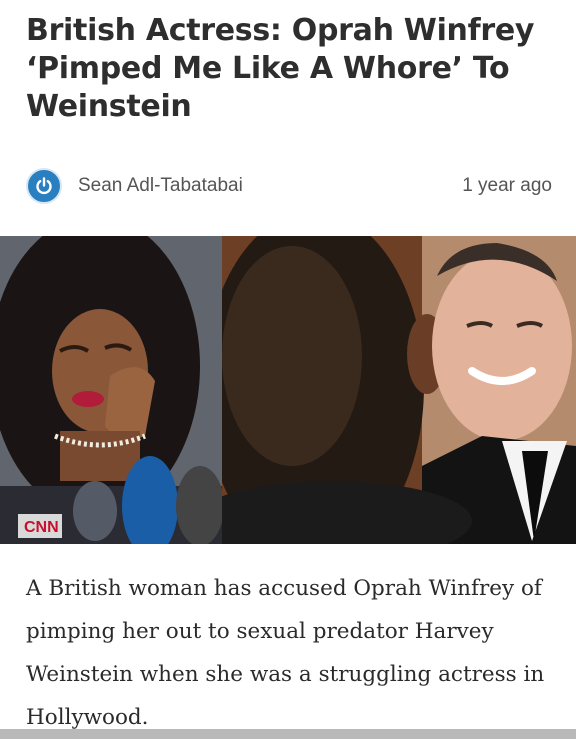 The width and height of the screenshot is (576, 739). I want to click on cnn-logo: CNN, so click(41, 527).